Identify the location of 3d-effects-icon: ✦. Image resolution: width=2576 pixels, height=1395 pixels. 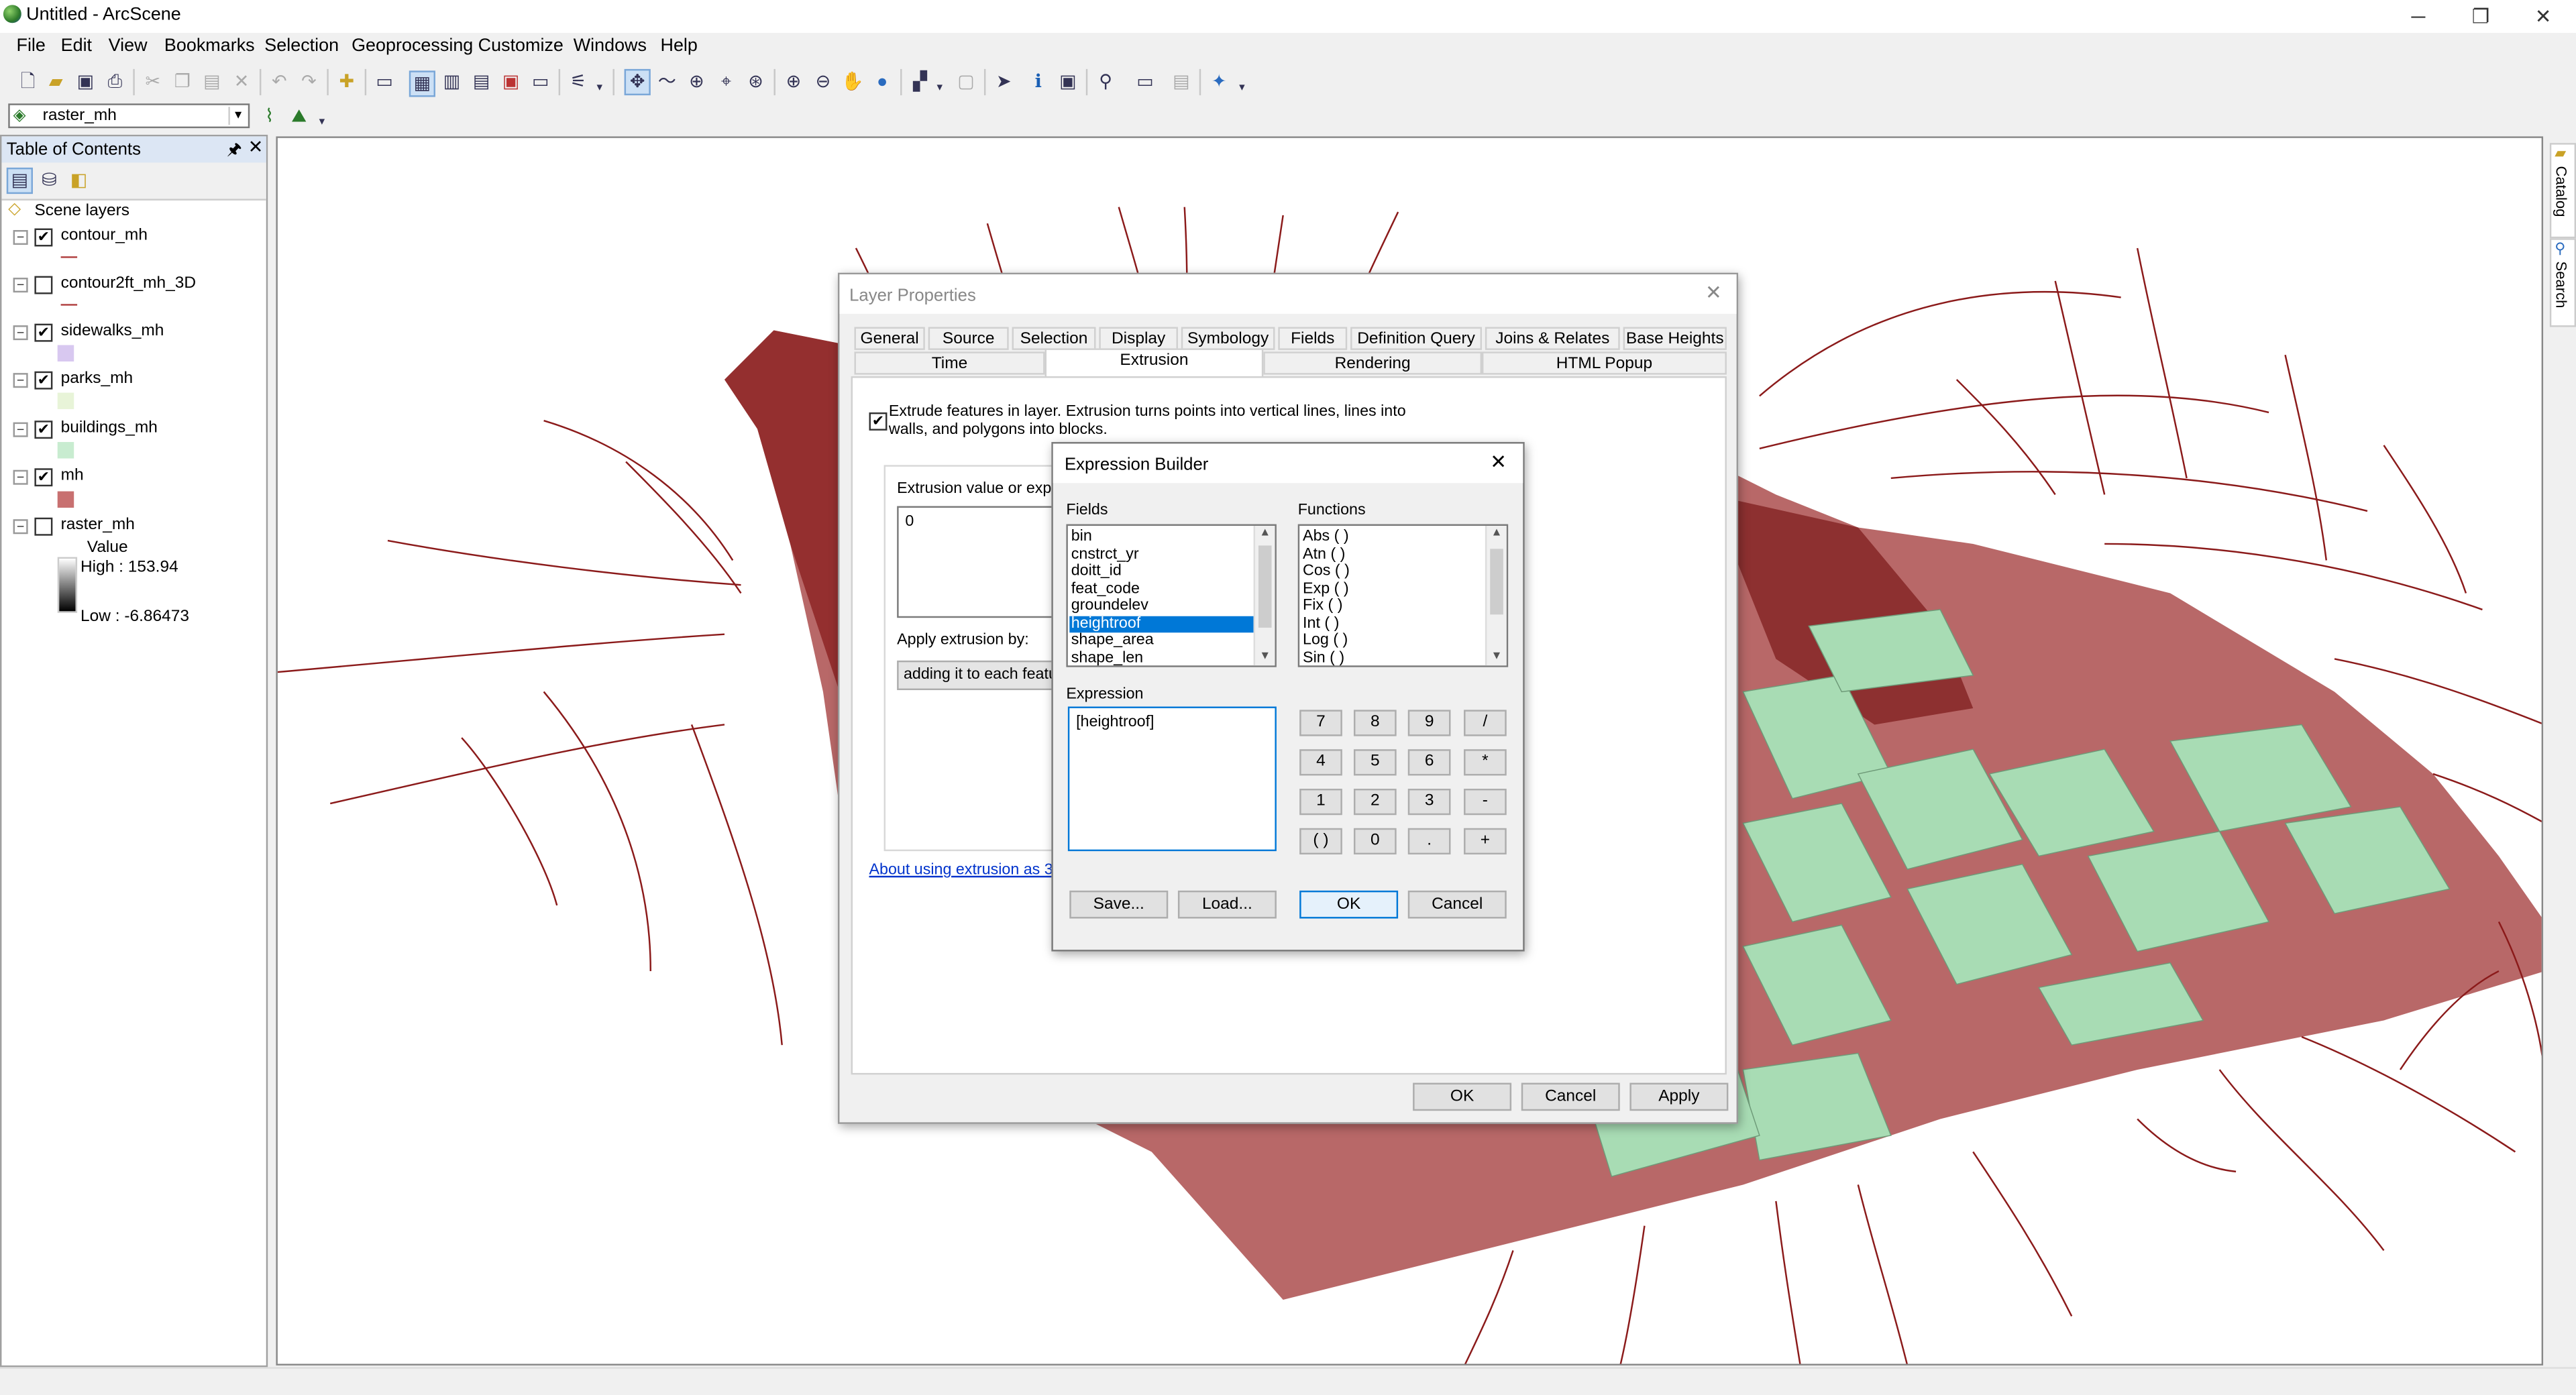
(1219, 81).